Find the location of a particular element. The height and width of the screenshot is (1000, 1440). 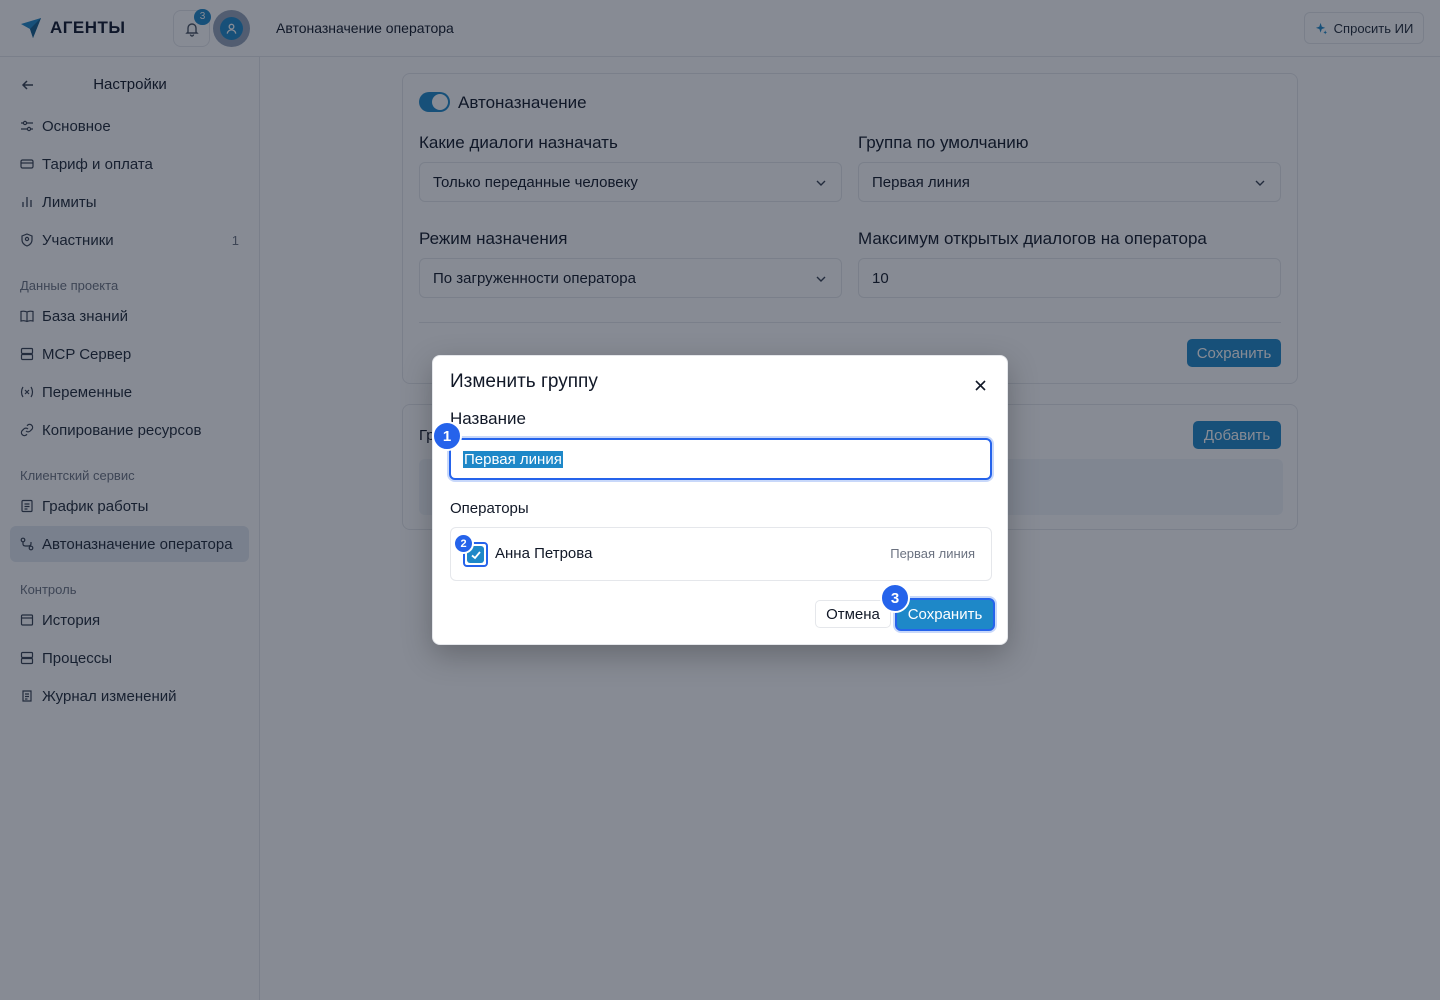

marker-2: 2 is located at coordinates (463, 543).